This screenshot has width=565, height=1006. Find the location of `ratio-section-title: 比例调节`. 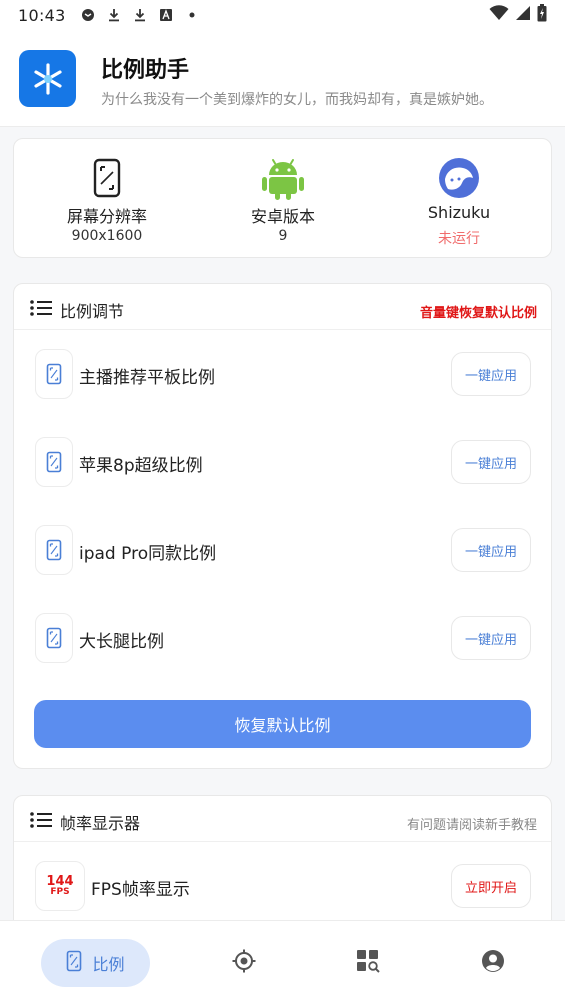

ratio-section-title: 比例调节 is located at coordinates (92, 311).